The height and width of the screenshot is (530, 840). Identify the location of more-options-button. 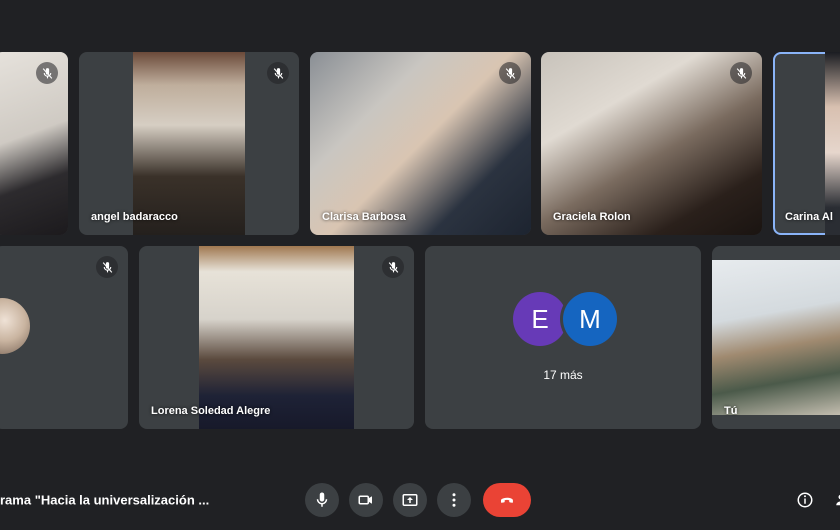
(454, 500).